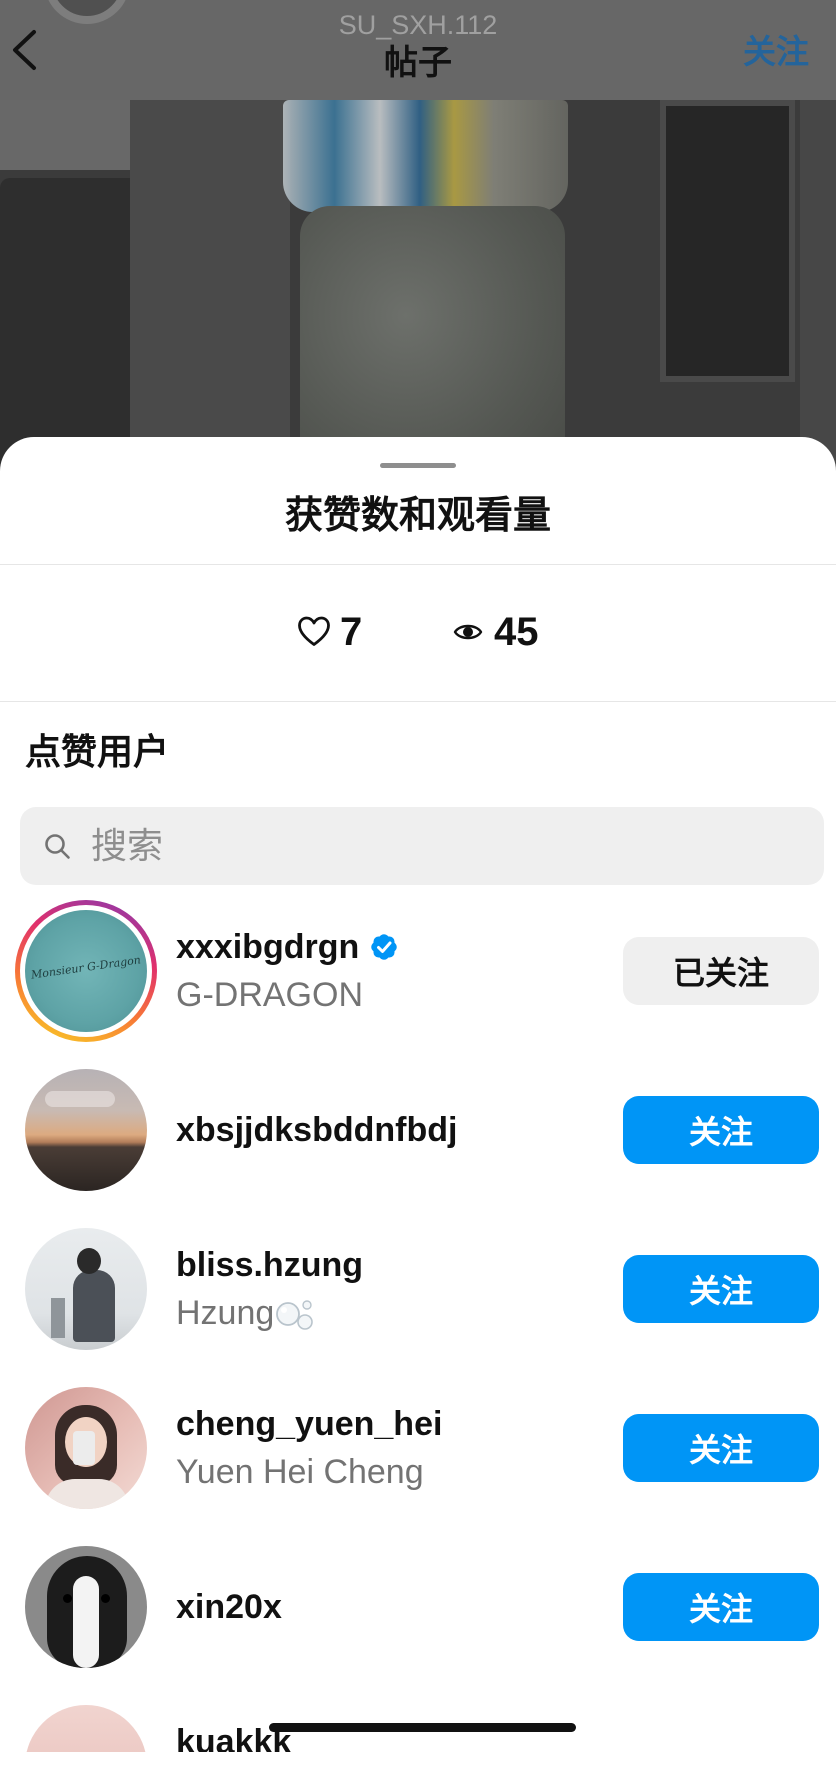 The height and width of the screenshot is (1778, 836). I want to click on bubbles-icon, so click(295, 1315).